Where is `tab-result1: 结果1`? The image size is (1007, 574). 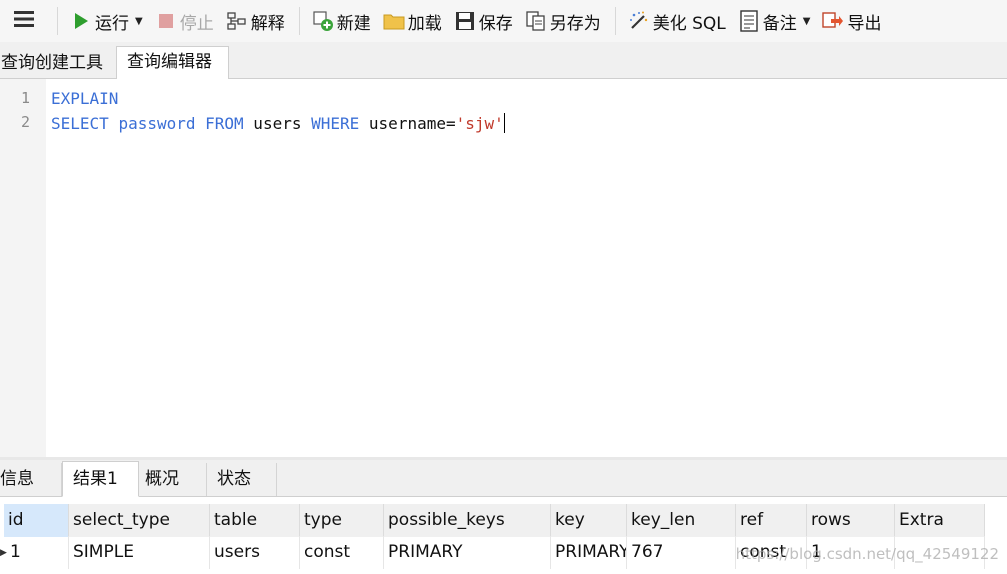
tab-result1: 结果1 is located at coordinates (100, 479).